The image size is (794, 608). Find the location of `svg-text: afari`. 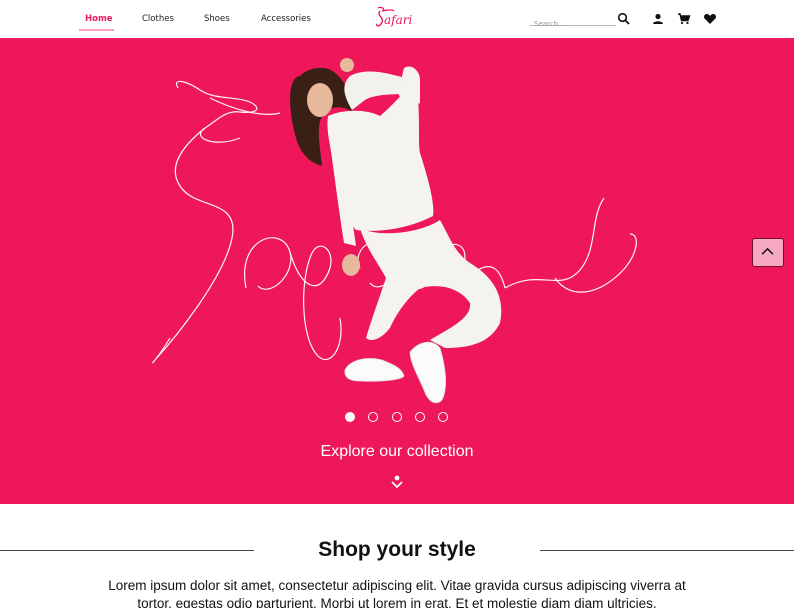

svg-text: afari is located at coordinates (398, 20).